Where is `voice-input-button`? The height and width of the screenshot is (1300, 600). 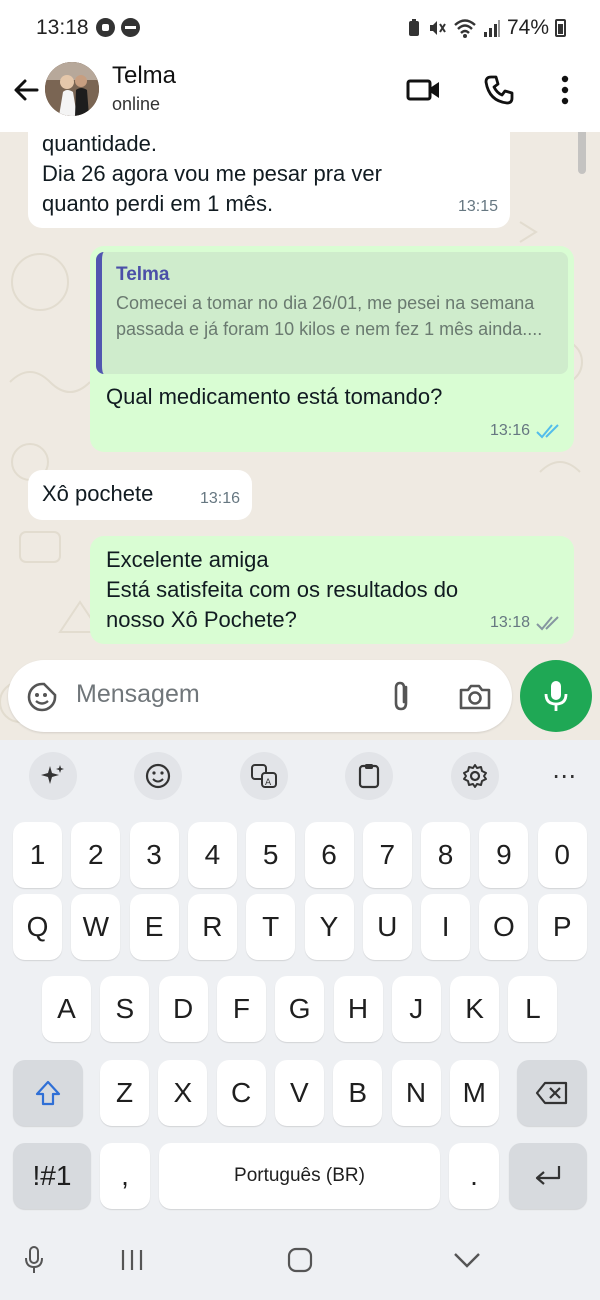
voice-input-button is located at coordinates (34, 1260).